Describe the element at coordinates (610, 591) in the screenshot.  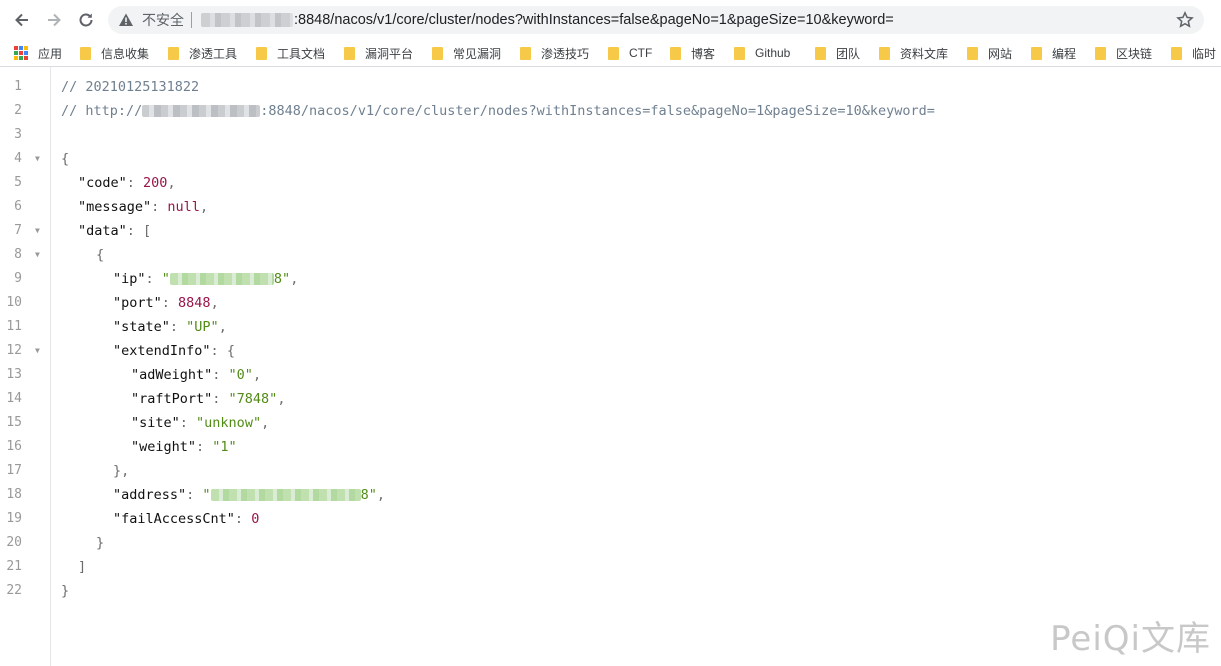
I see `code-line: 22 }` at that location.